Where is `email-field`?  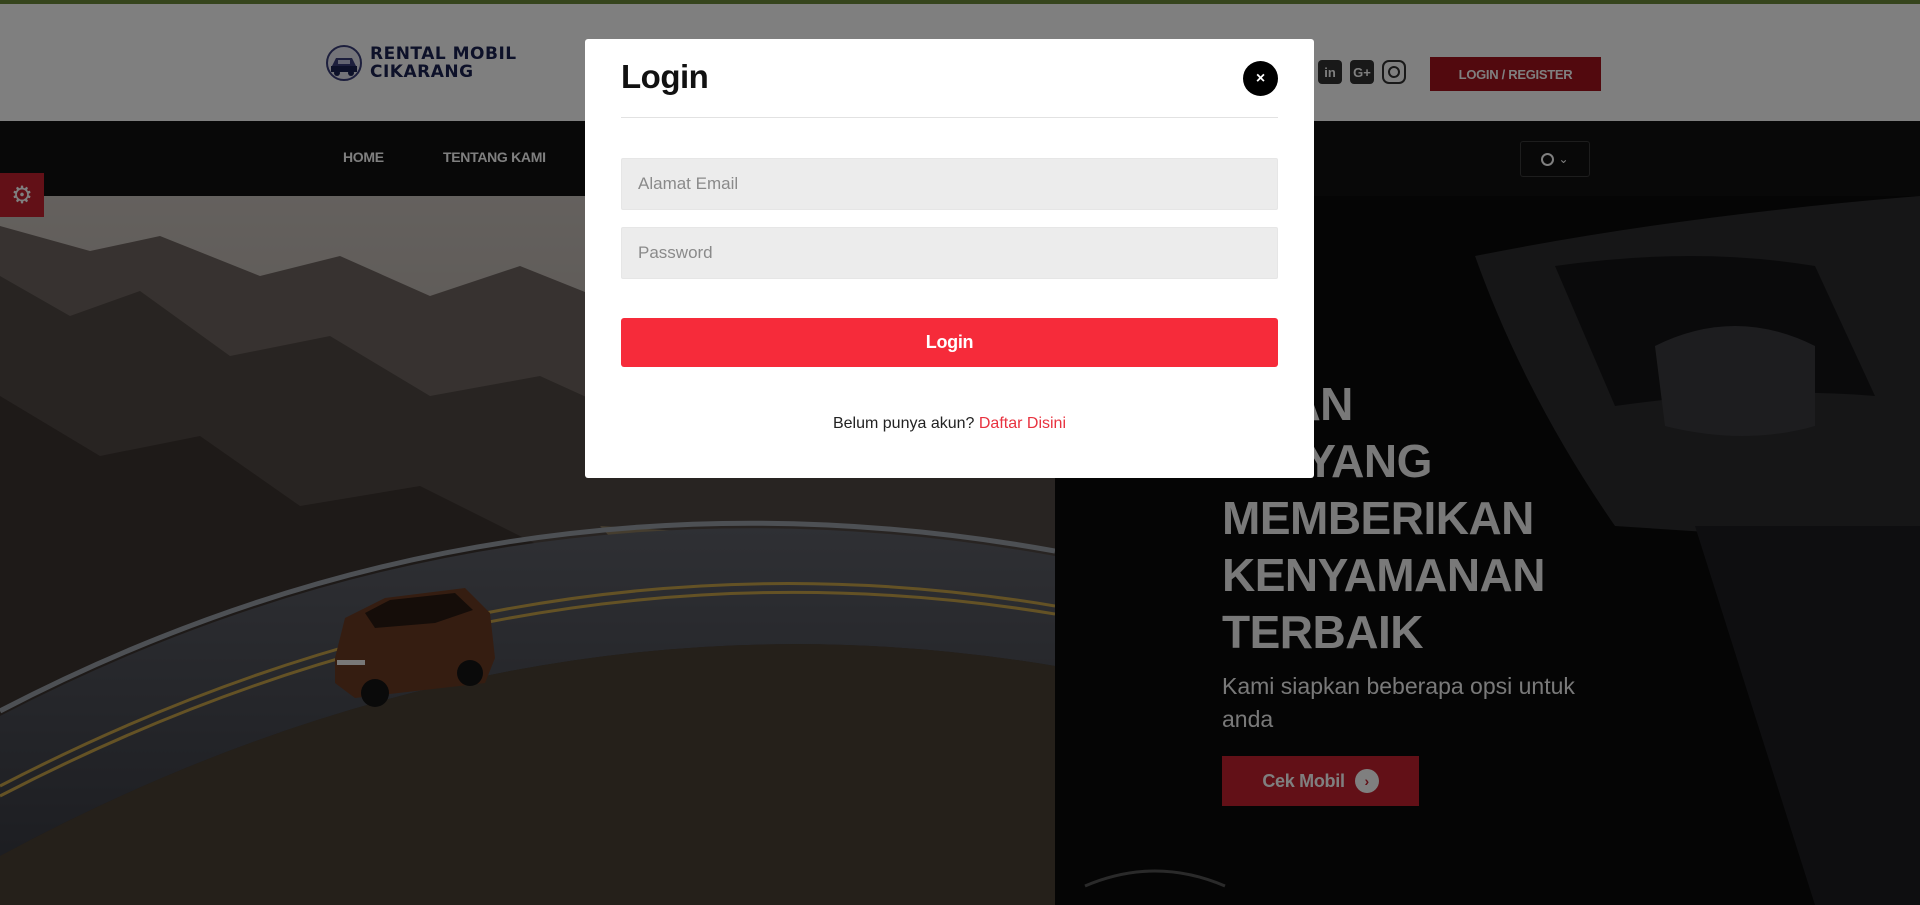
email-field is located at coordinates (949, 184).